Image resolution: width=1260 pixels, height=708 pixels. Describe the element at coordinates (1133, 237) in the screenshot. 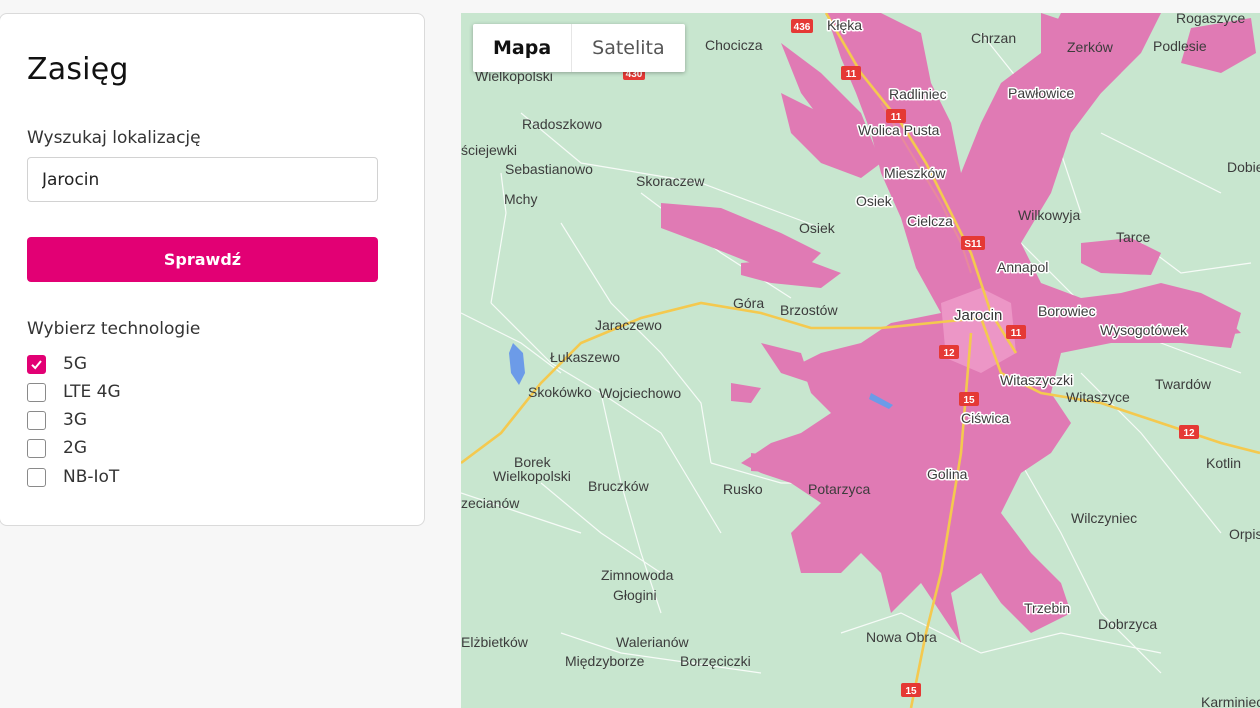

I see `place-label: Tarce` at that location.